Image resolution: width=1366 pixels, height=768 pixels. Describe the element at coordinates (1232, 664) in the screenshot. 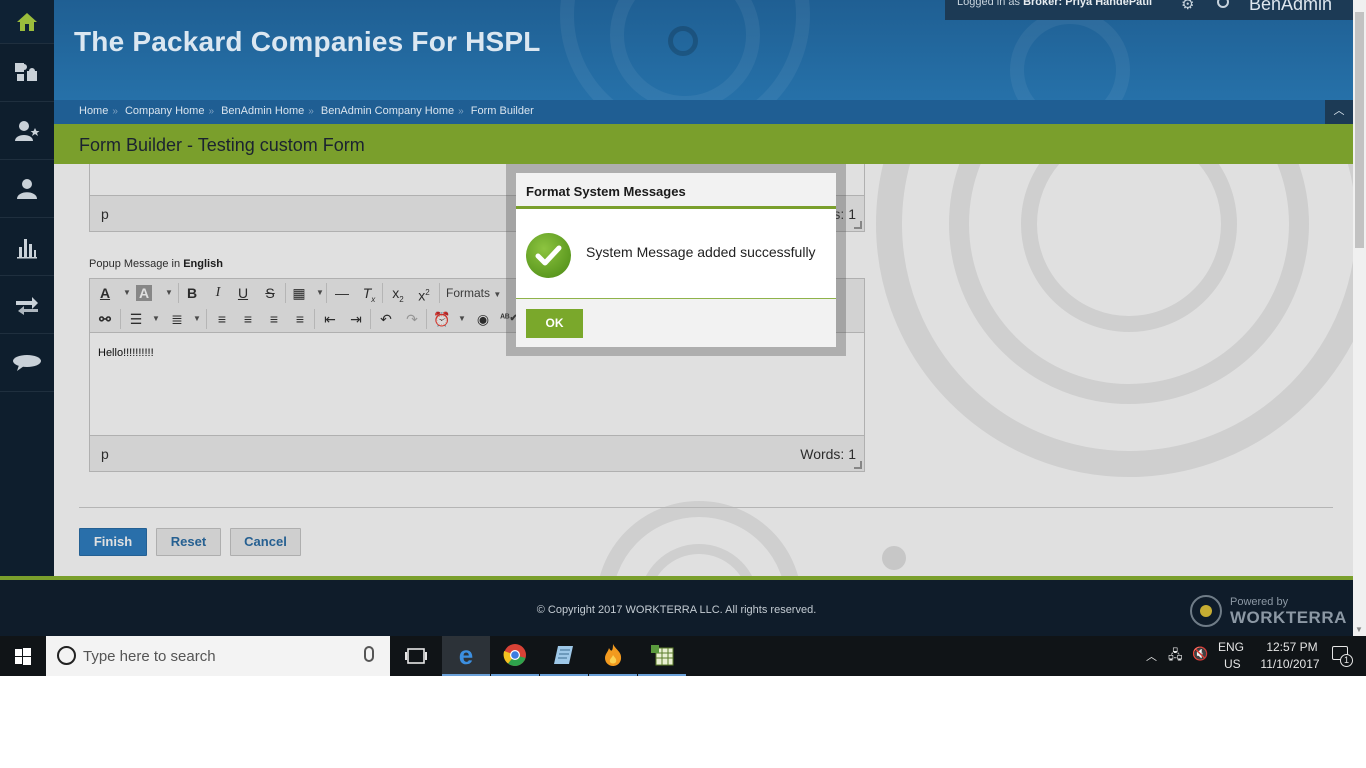

I see `input-region: US` at that location.